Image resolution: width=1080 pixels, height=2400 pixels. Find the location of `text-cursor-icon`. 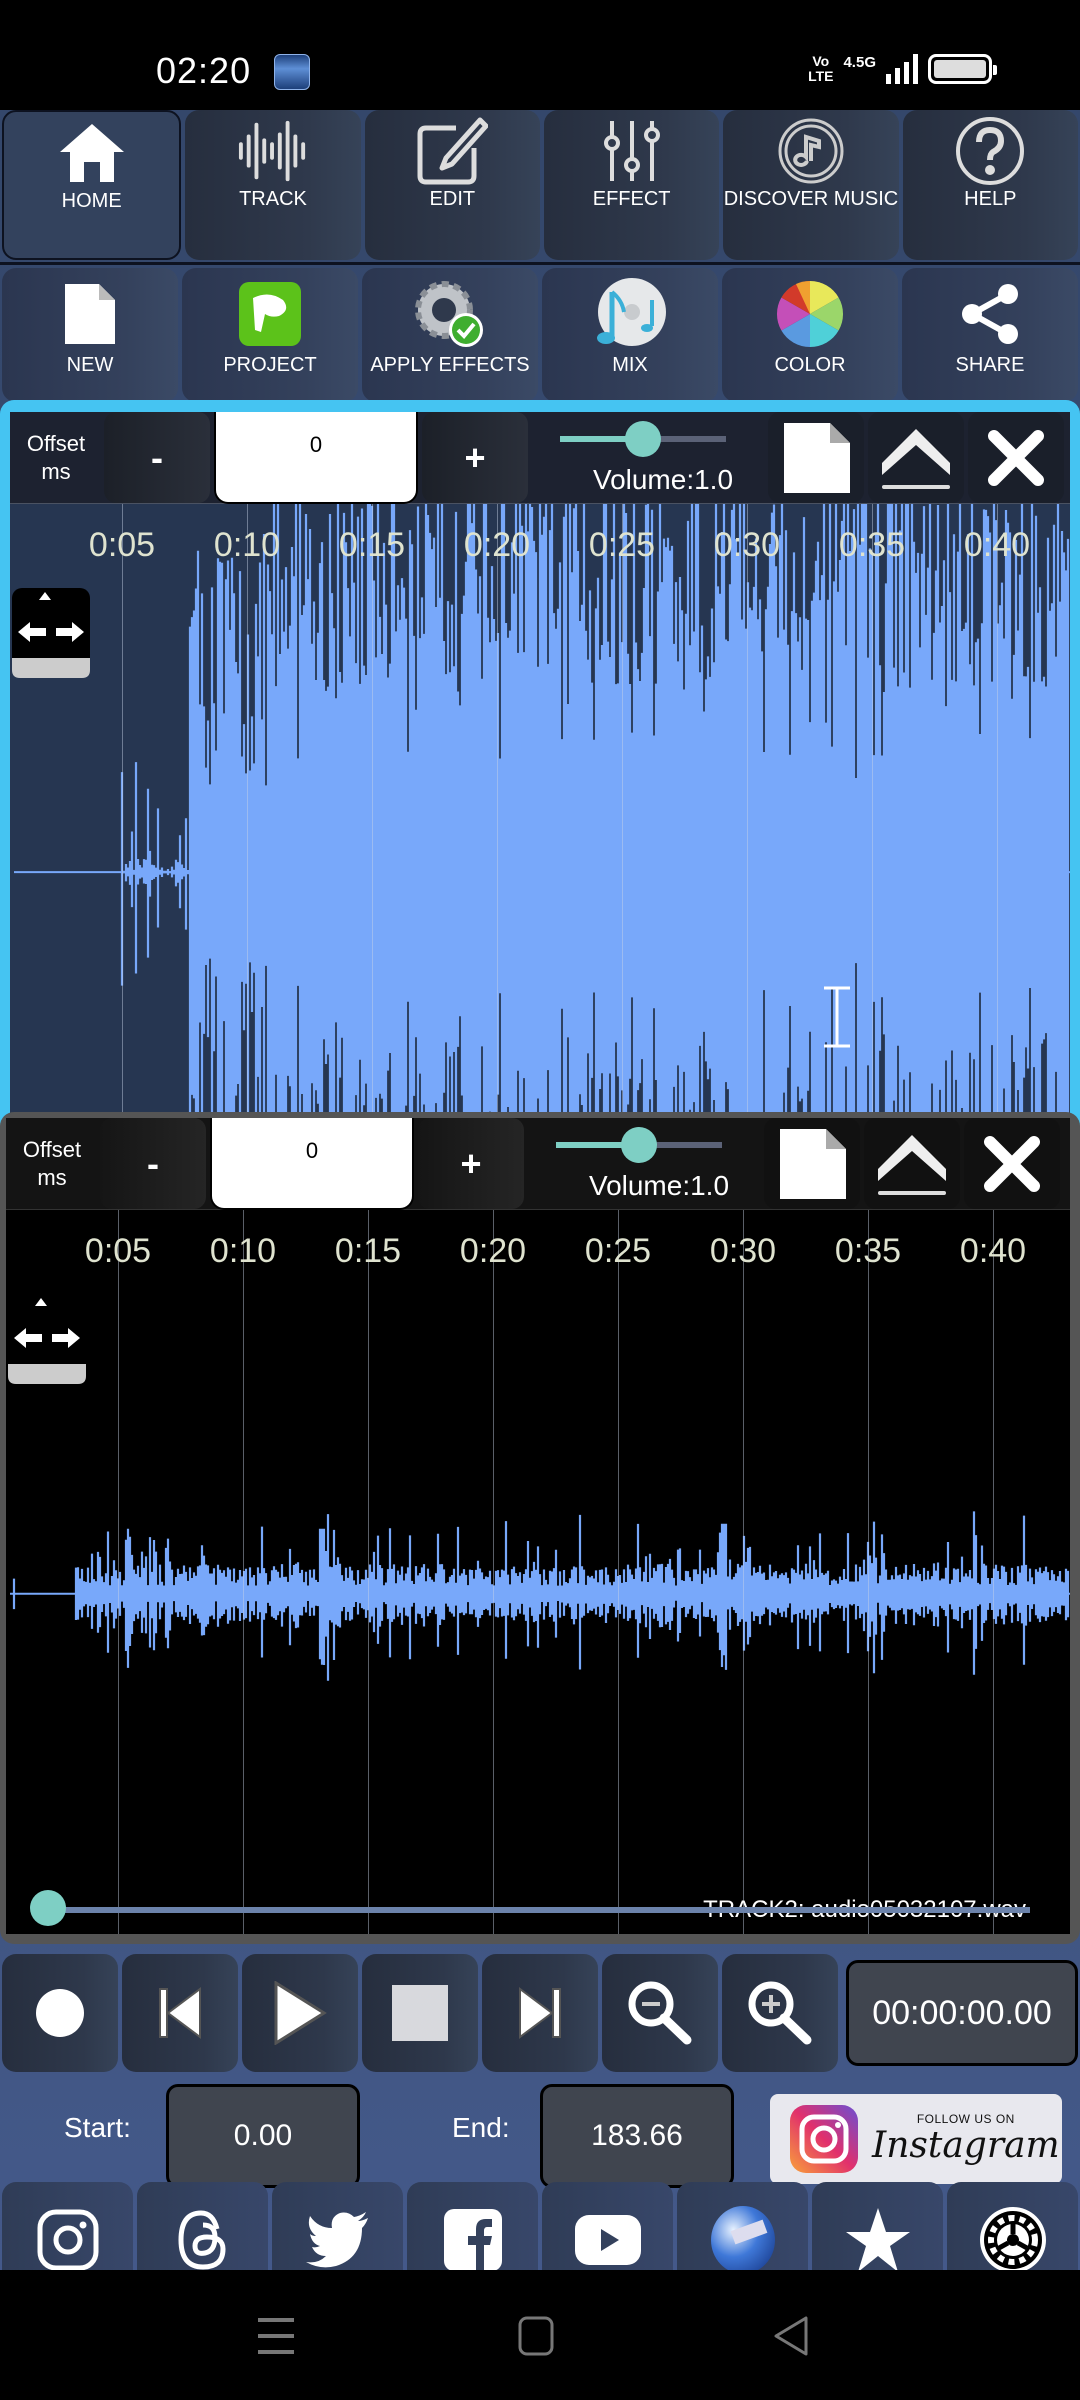

text-cursor-icon is located at coordinates (837, 1017).